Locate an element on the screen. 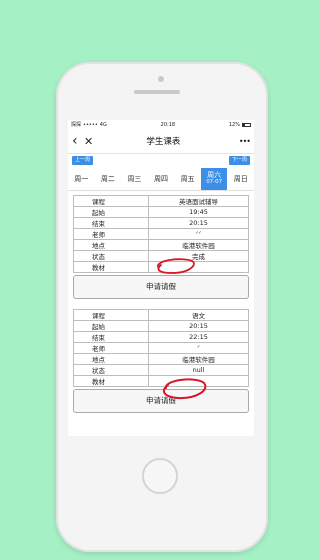 Image resolution: width=320 pixels, height=560 pixels. table-row: 状态 完成 is located at coordinates (161, 256).